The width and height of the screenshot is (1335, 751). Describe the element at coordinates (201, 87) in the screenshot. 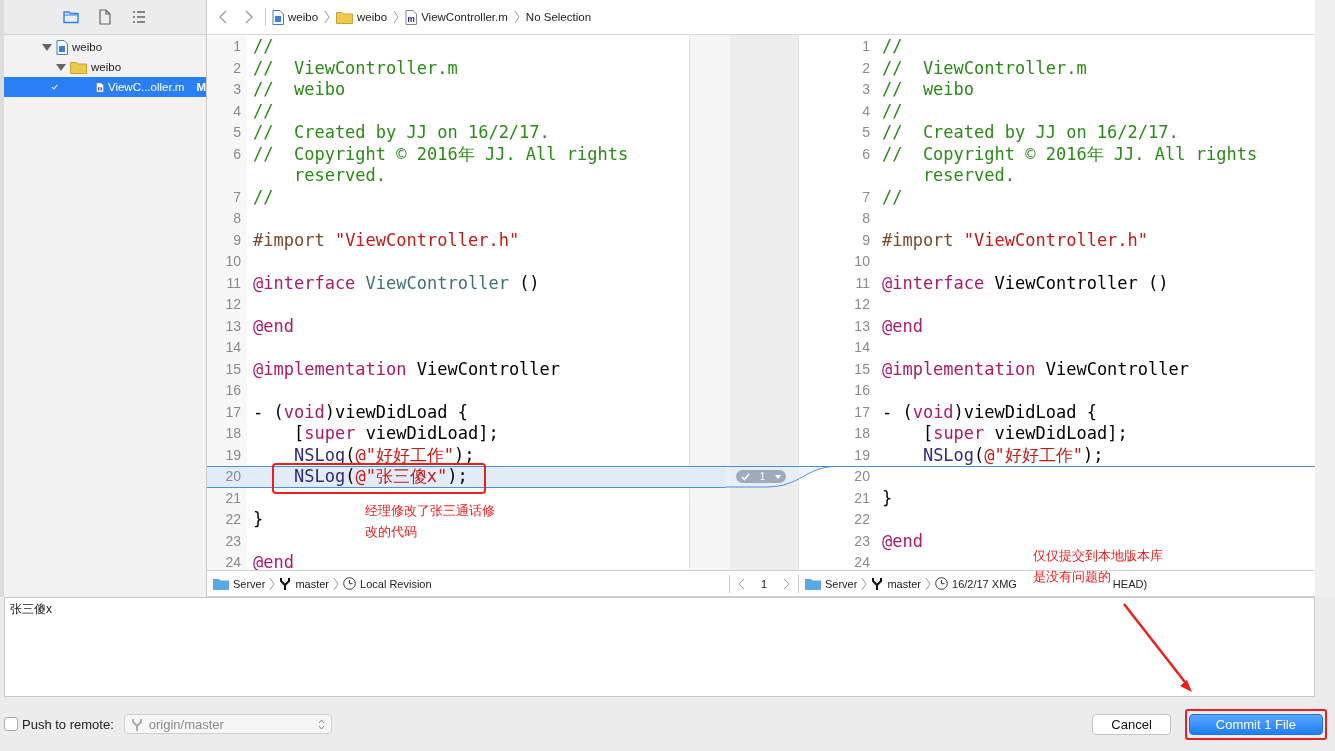

I see `status-letter: M` at that location.